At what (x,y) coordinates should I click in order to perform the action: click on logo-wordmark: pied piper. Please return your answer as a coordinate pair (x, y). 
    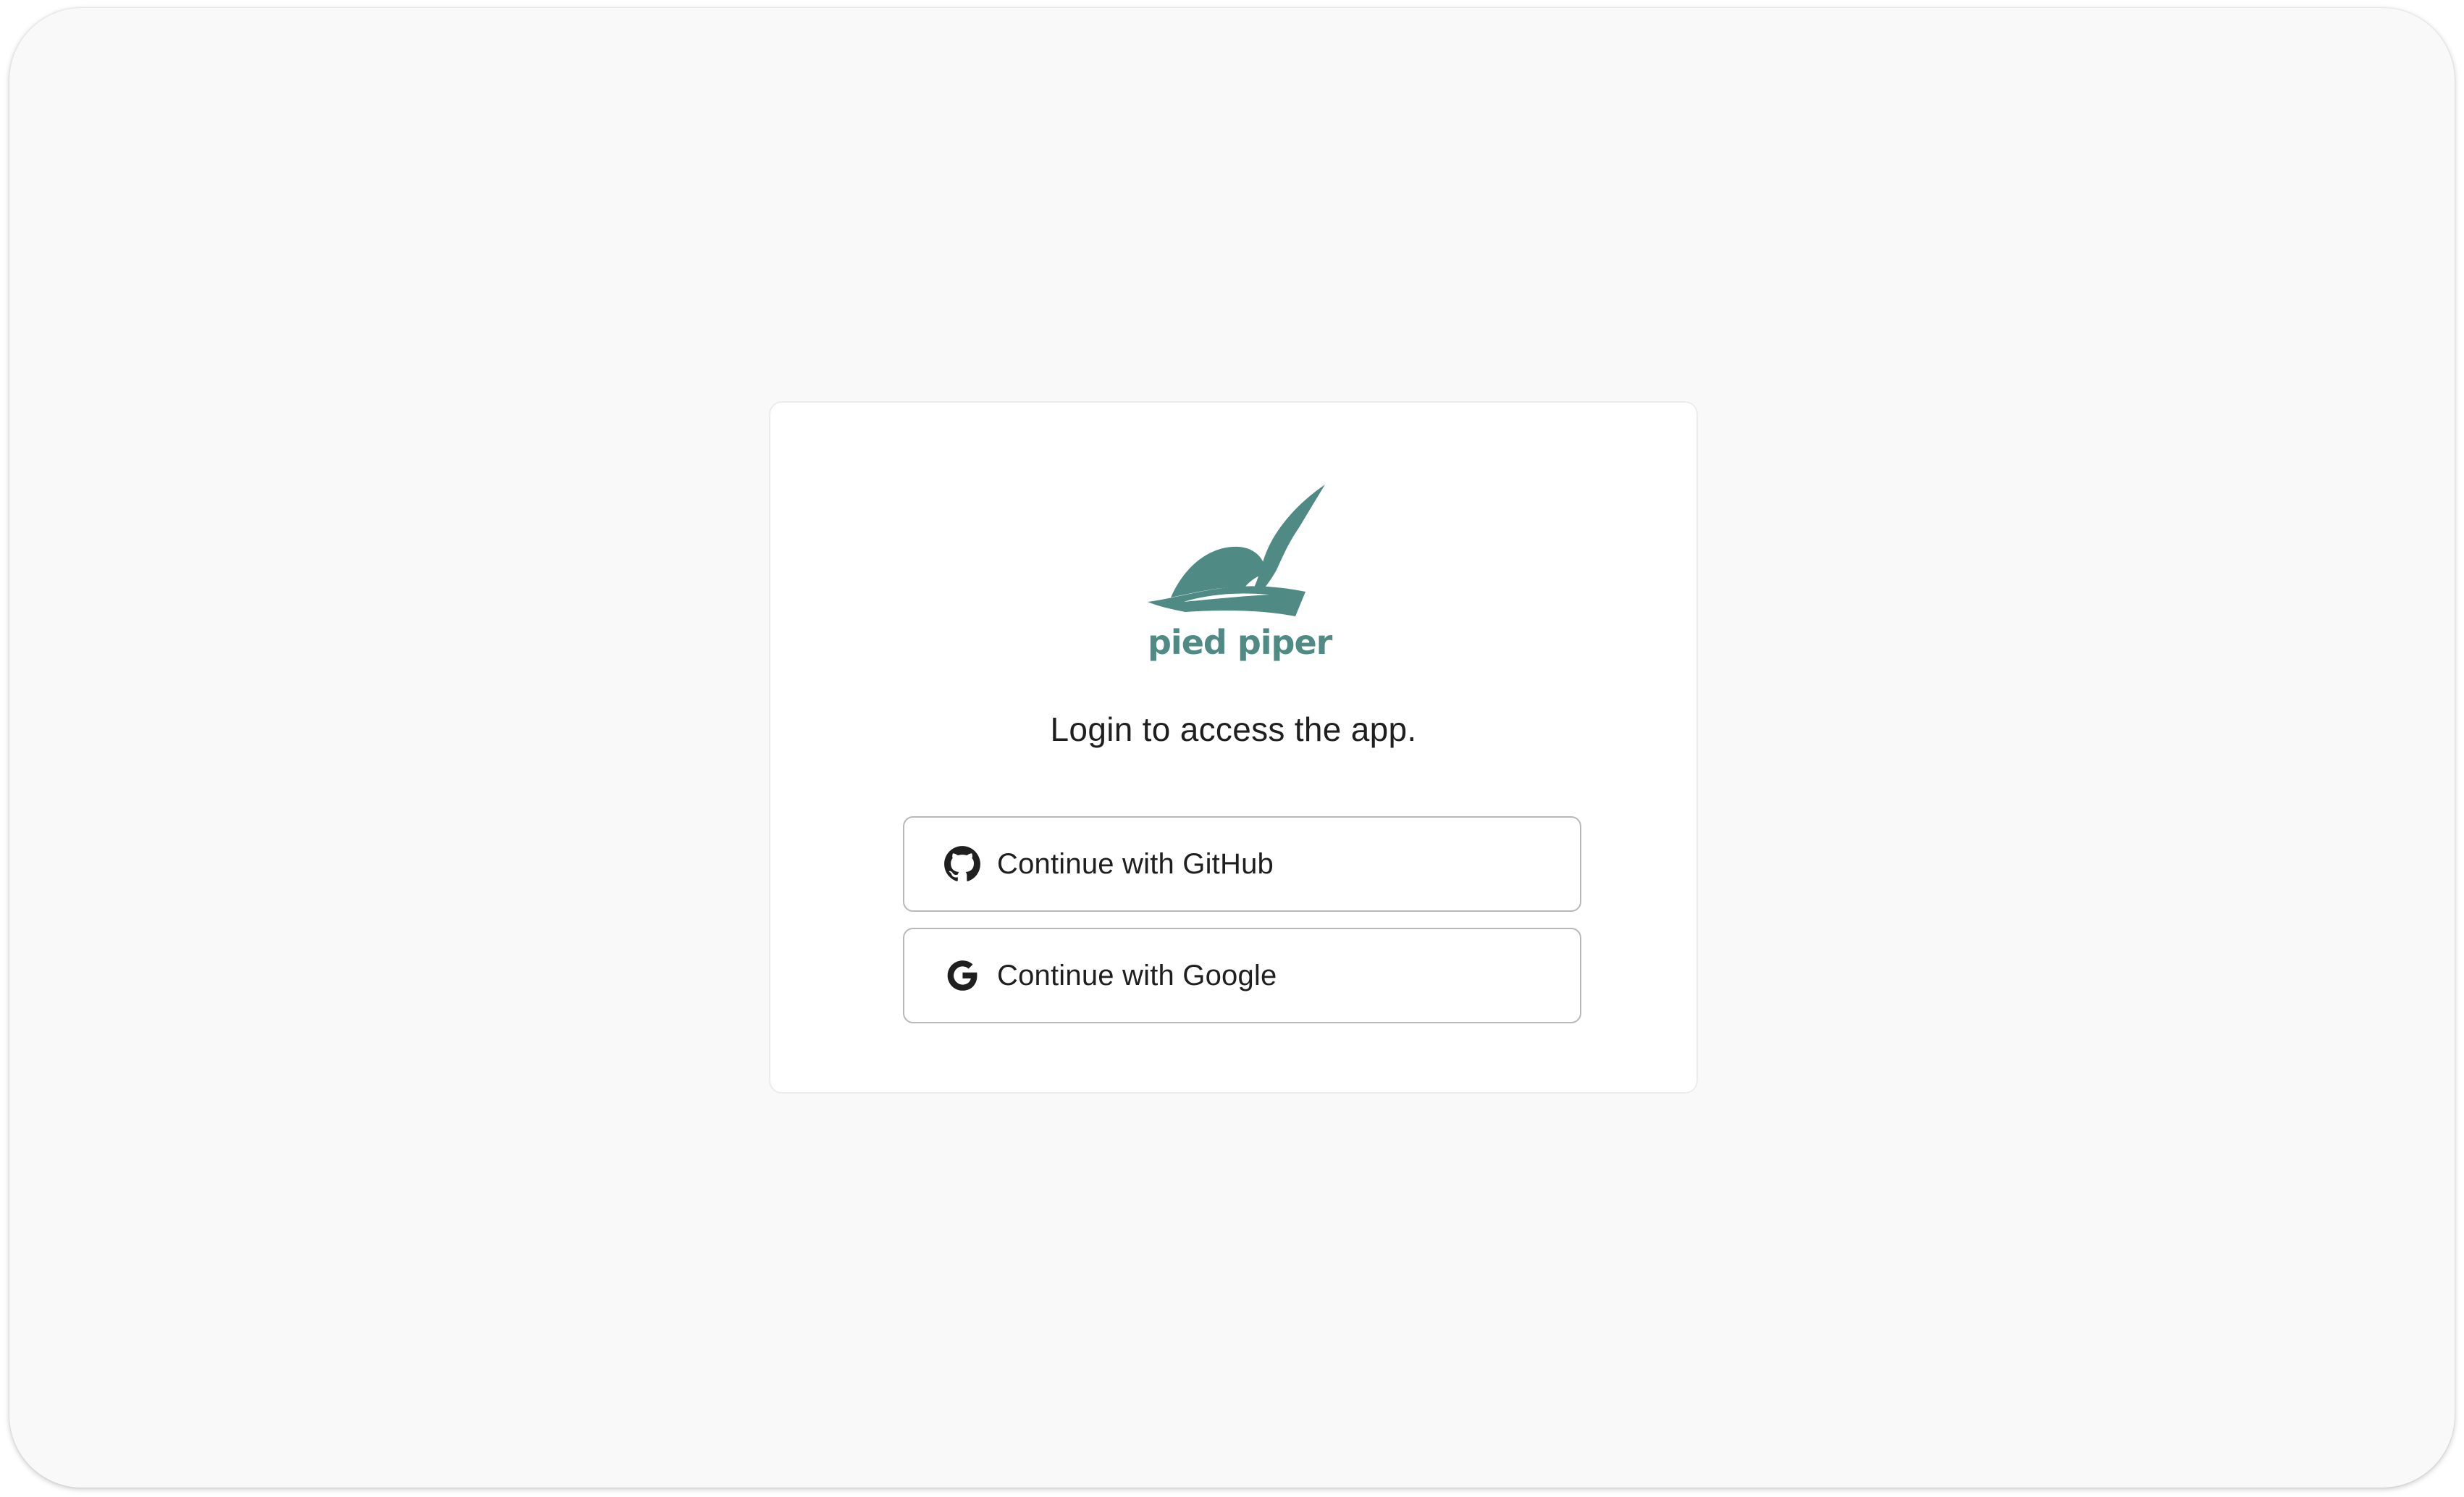
    Looking at the image, I should click on (1241, 642).